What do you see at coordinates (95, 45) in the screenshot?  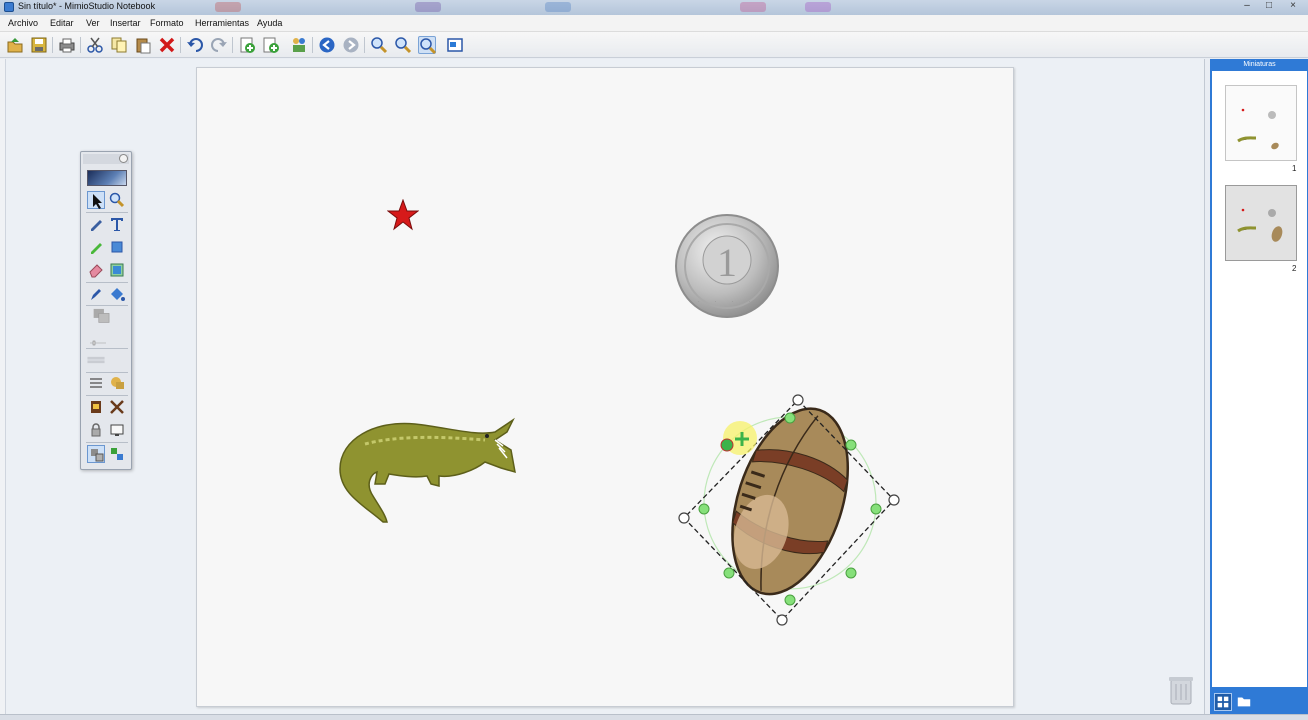 I see `cut-icon` at bounding box center [95, 45].